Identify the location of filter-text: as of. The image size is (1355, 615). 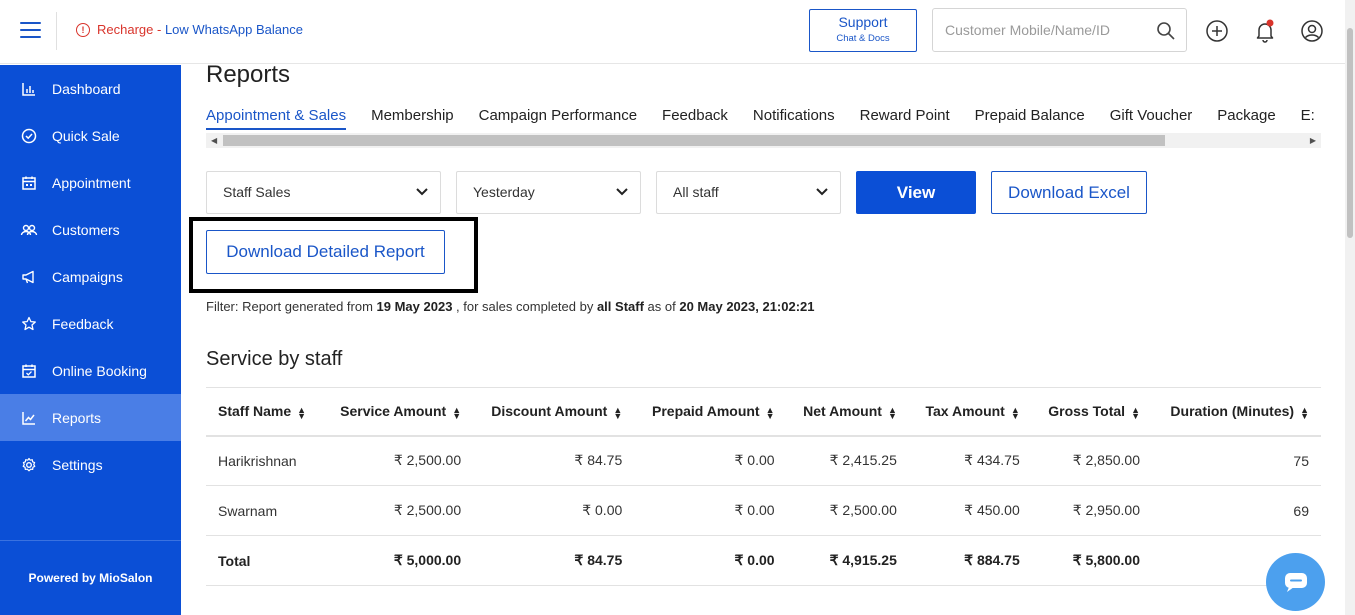
(661, 306).